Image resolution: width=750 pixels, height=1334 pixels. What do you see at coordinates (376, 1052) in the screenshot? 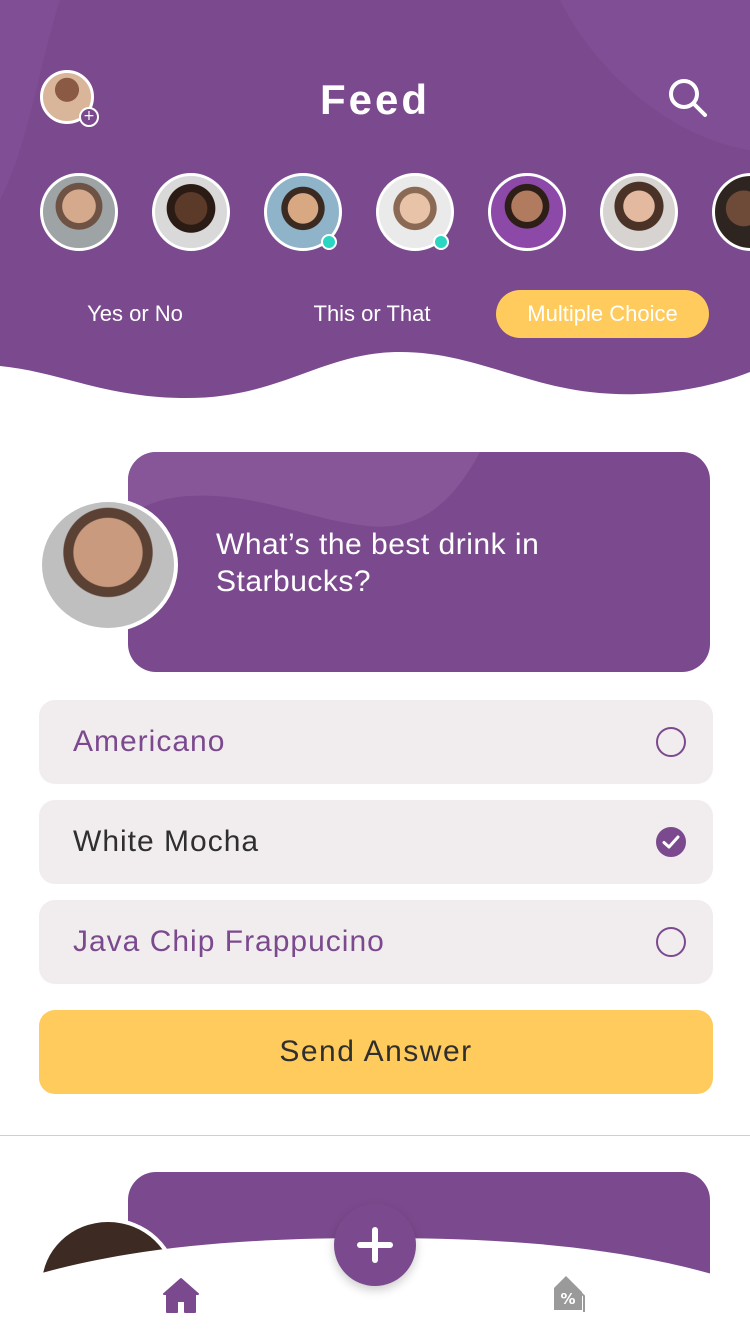
I see `send-answer-button: Send Answer` at bounding box center [376, 1052].